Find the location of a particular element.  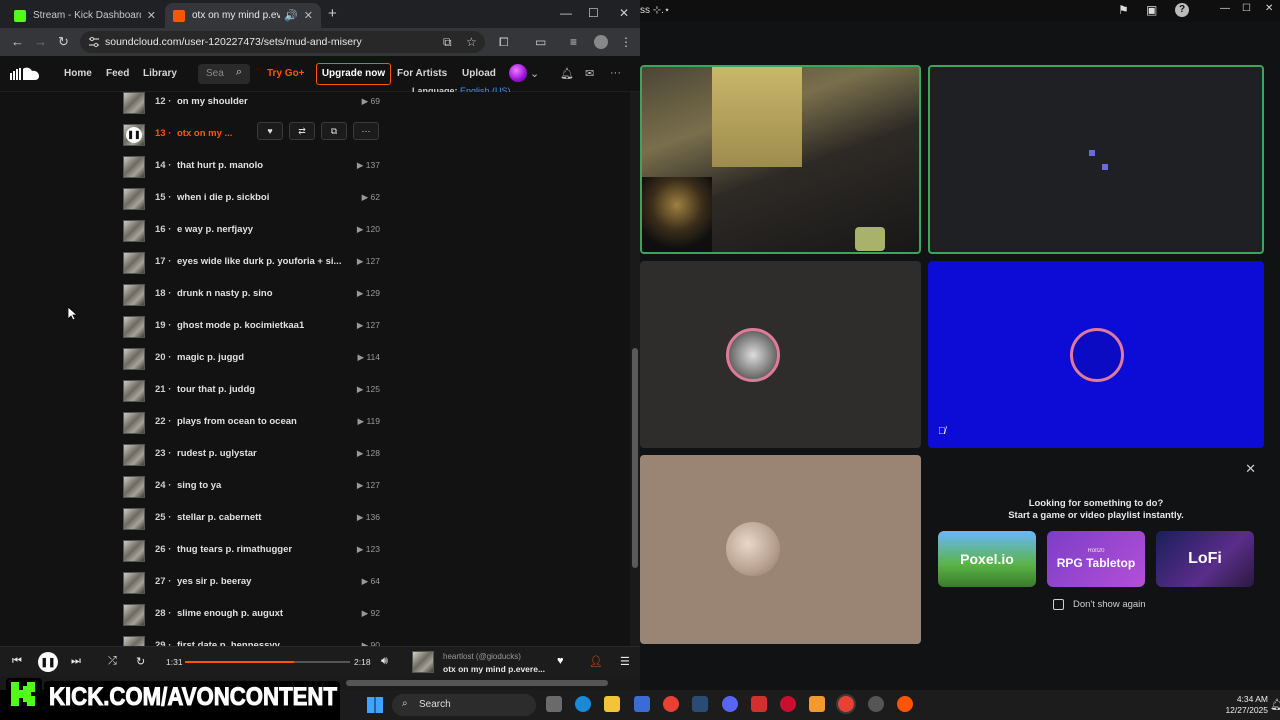

screen-icon: ▣ is located at coordinates (1151, 10).